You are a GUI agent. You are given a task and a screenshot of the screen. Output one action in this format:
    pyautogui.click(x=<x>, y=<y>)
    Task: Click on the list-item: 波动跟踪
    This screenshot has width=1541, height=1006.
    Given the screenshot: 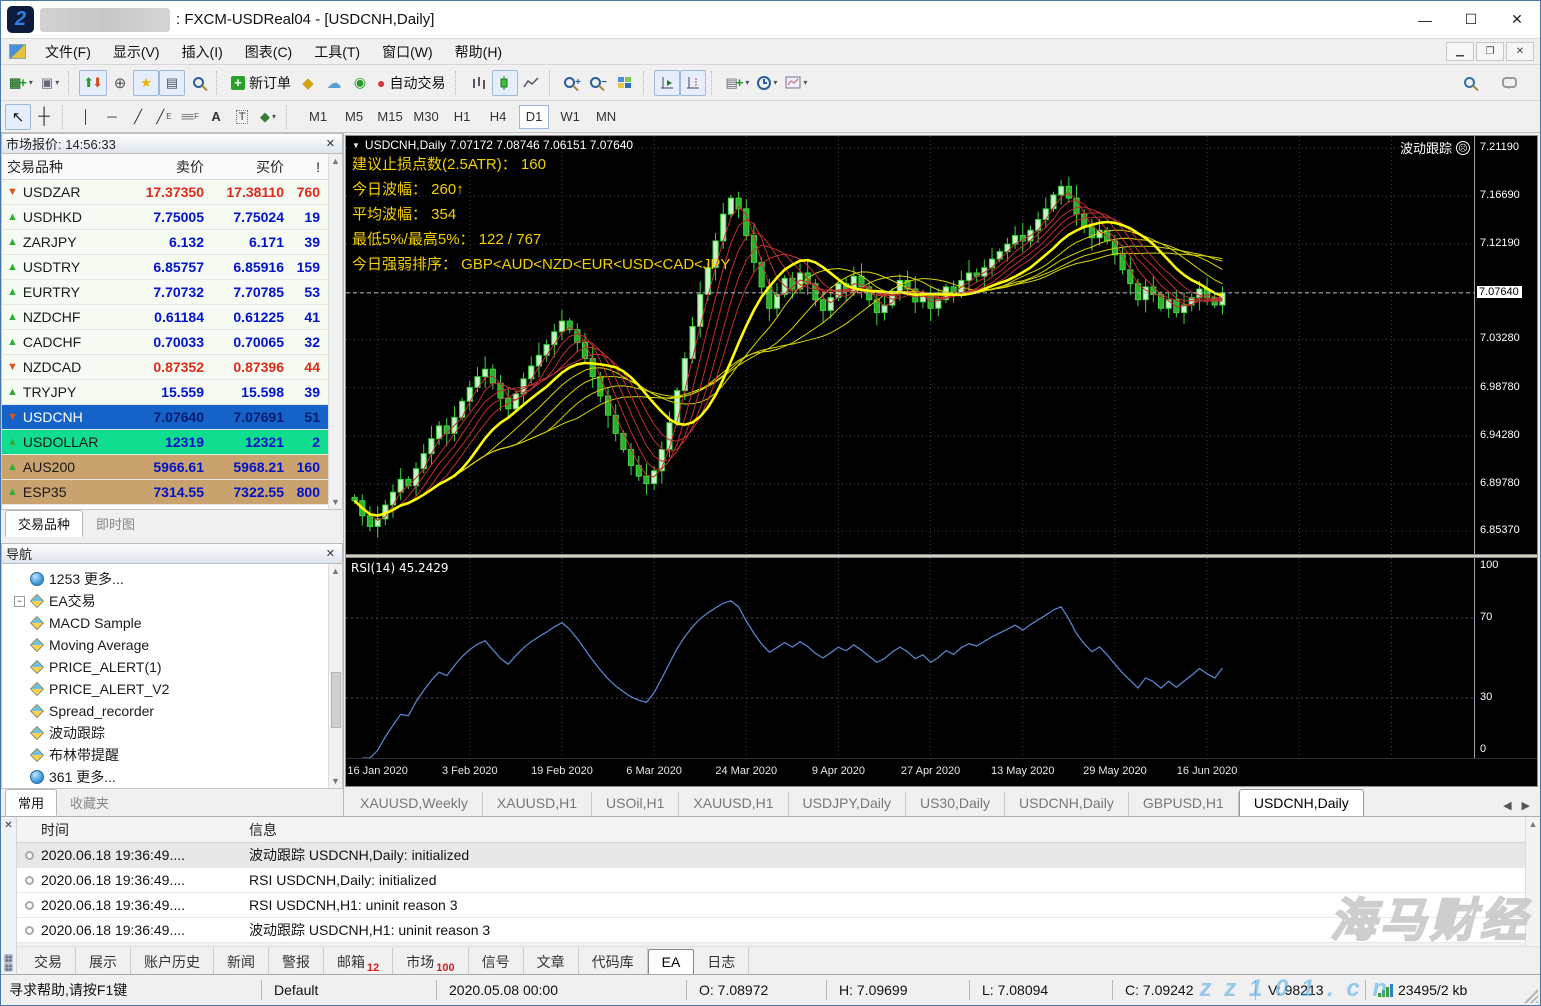 What is the action you would take?
    pyautogui.click(x=175, y=733)
    